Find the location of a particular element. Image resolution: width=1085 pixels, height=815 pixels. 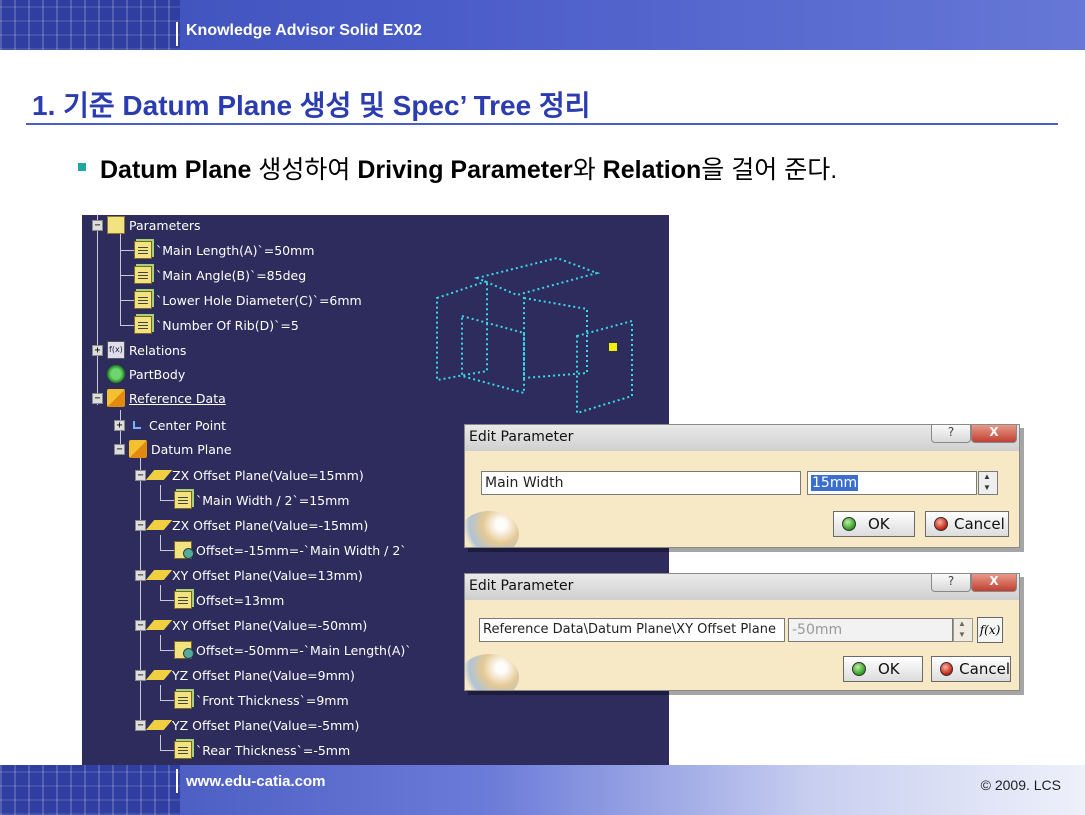

tree-node-plane: − XY Offset Plane(Value=13mm) is located at coordinates (249, 575).